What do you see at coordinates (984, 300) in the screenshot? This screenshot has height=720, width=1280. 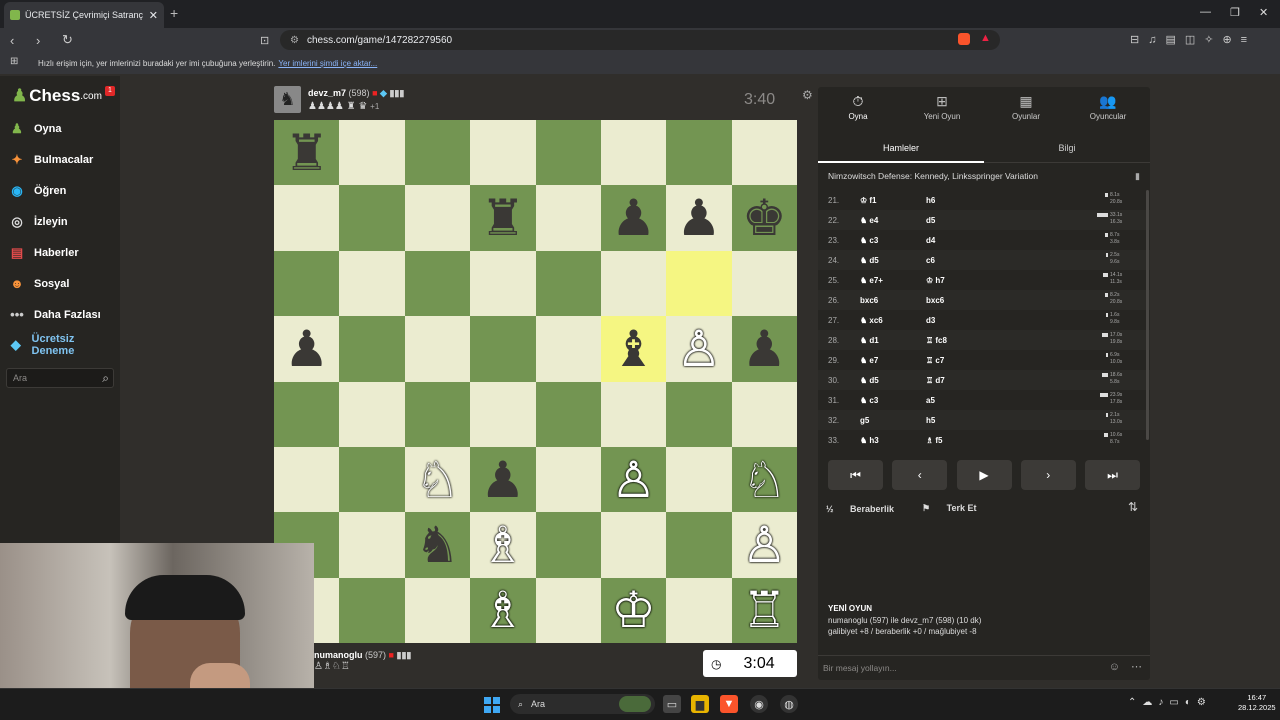 I see `move-row: 26. bxc6 bxc6 8.2s 20.8s` at bounding box center [984, 300].